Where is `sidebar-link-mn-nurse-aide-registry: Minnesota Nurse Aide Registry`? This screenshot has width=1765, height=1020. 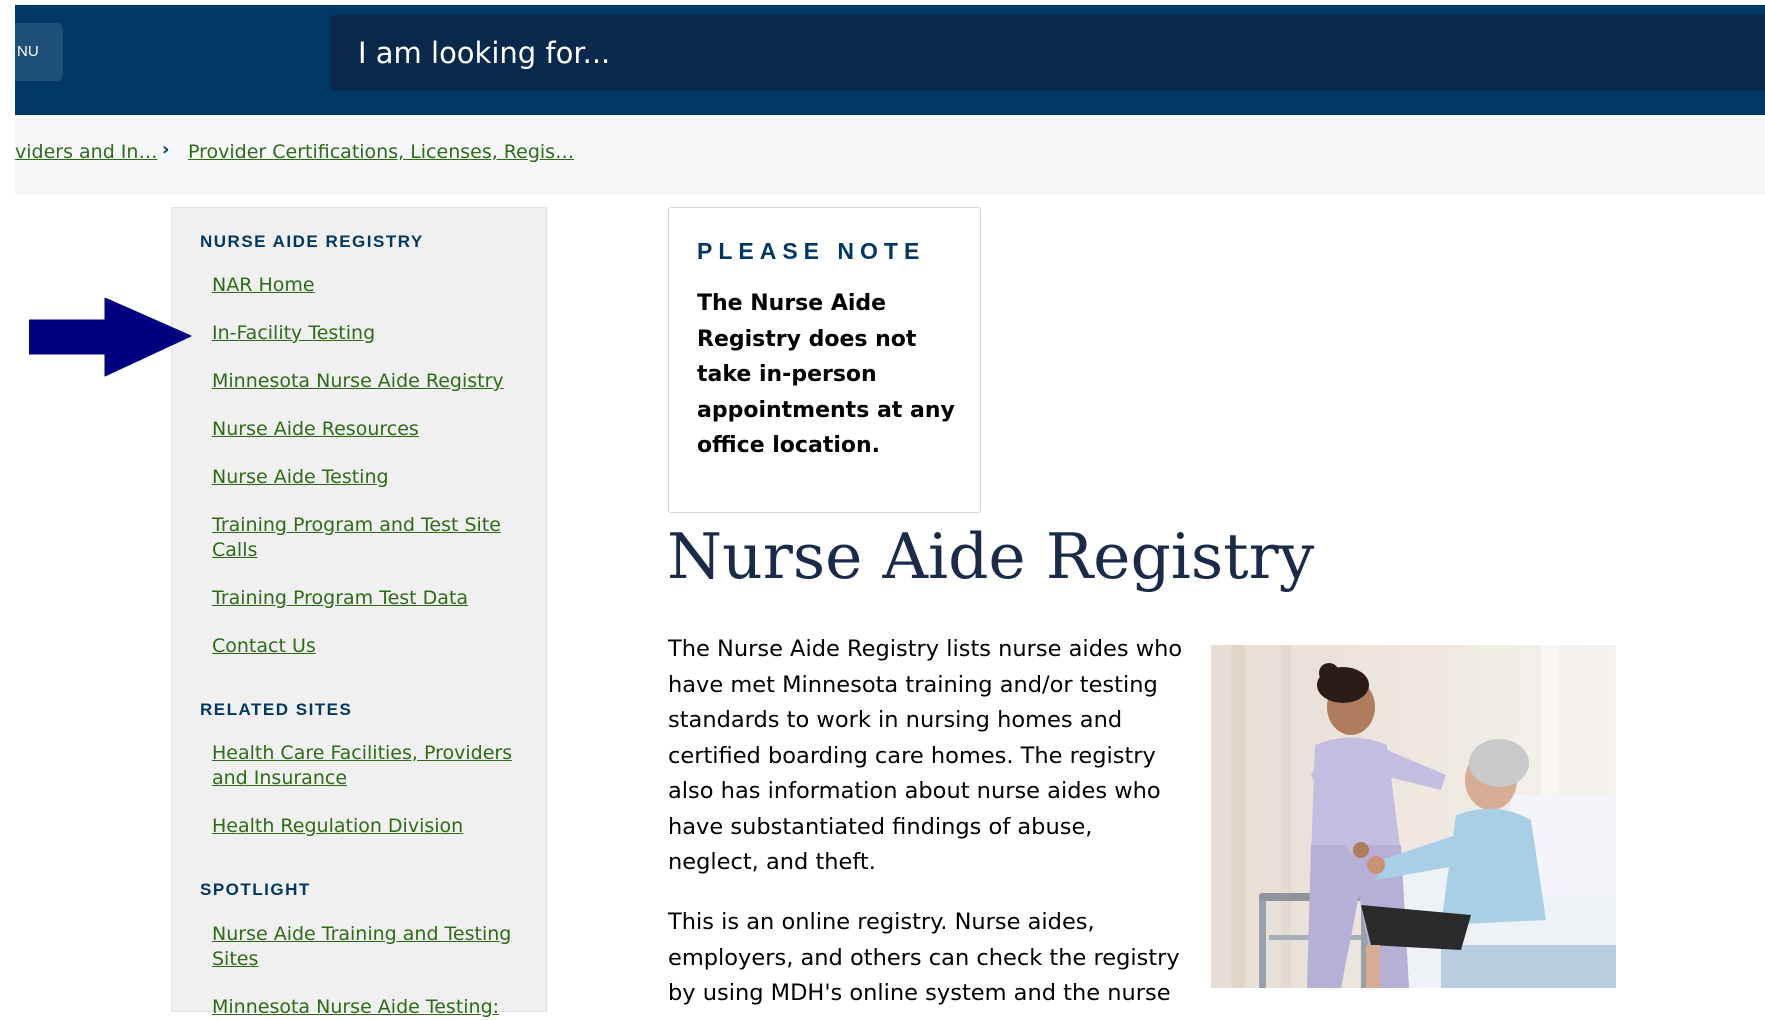
sidebar-link-mn-nurse-aide-registry: Minnesota Nurse Aide Registry is located at coordinates (372, 381).